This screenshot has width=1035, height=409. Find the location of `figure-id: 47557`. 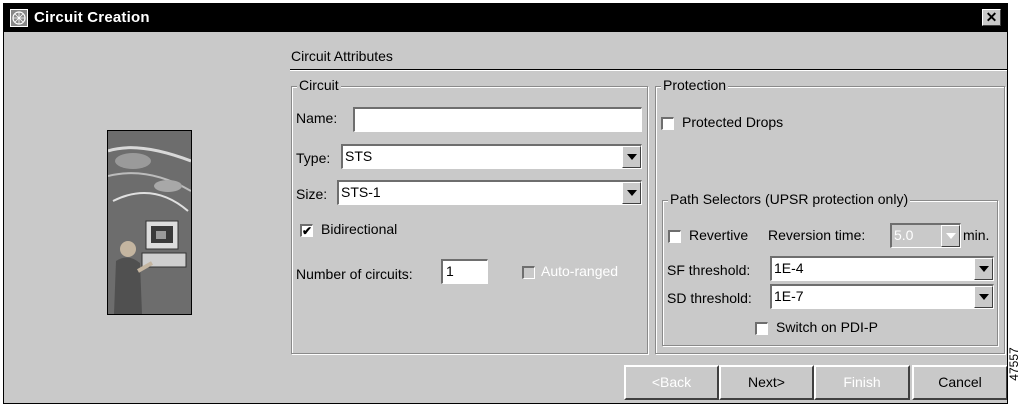

figure-id: 47557 is located at coordinates (1014, 364).